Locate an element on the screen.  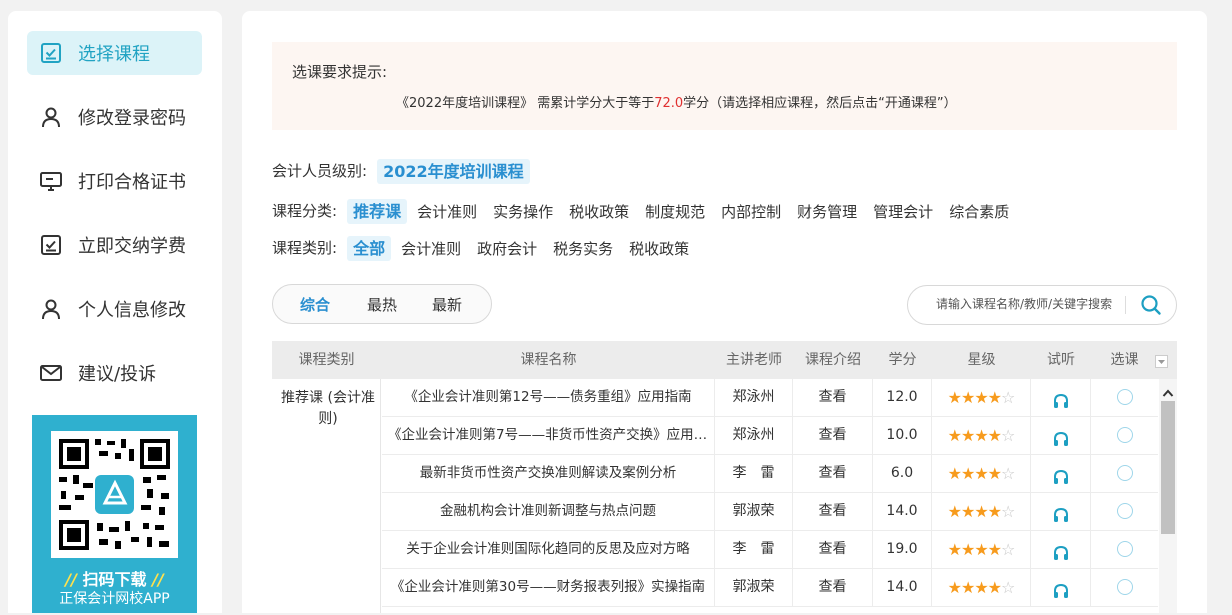
header-course-name: 课程名称 is located at coordinates (548, 360).